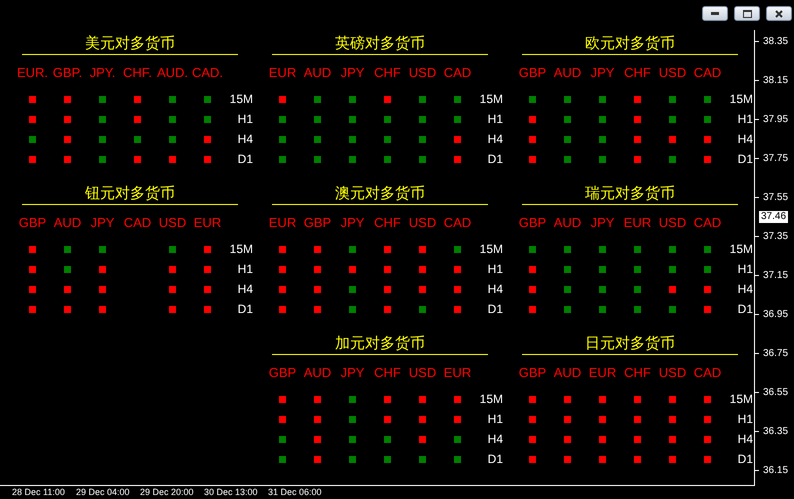  I want to click on currency-label: CAD., so click(207, 73).